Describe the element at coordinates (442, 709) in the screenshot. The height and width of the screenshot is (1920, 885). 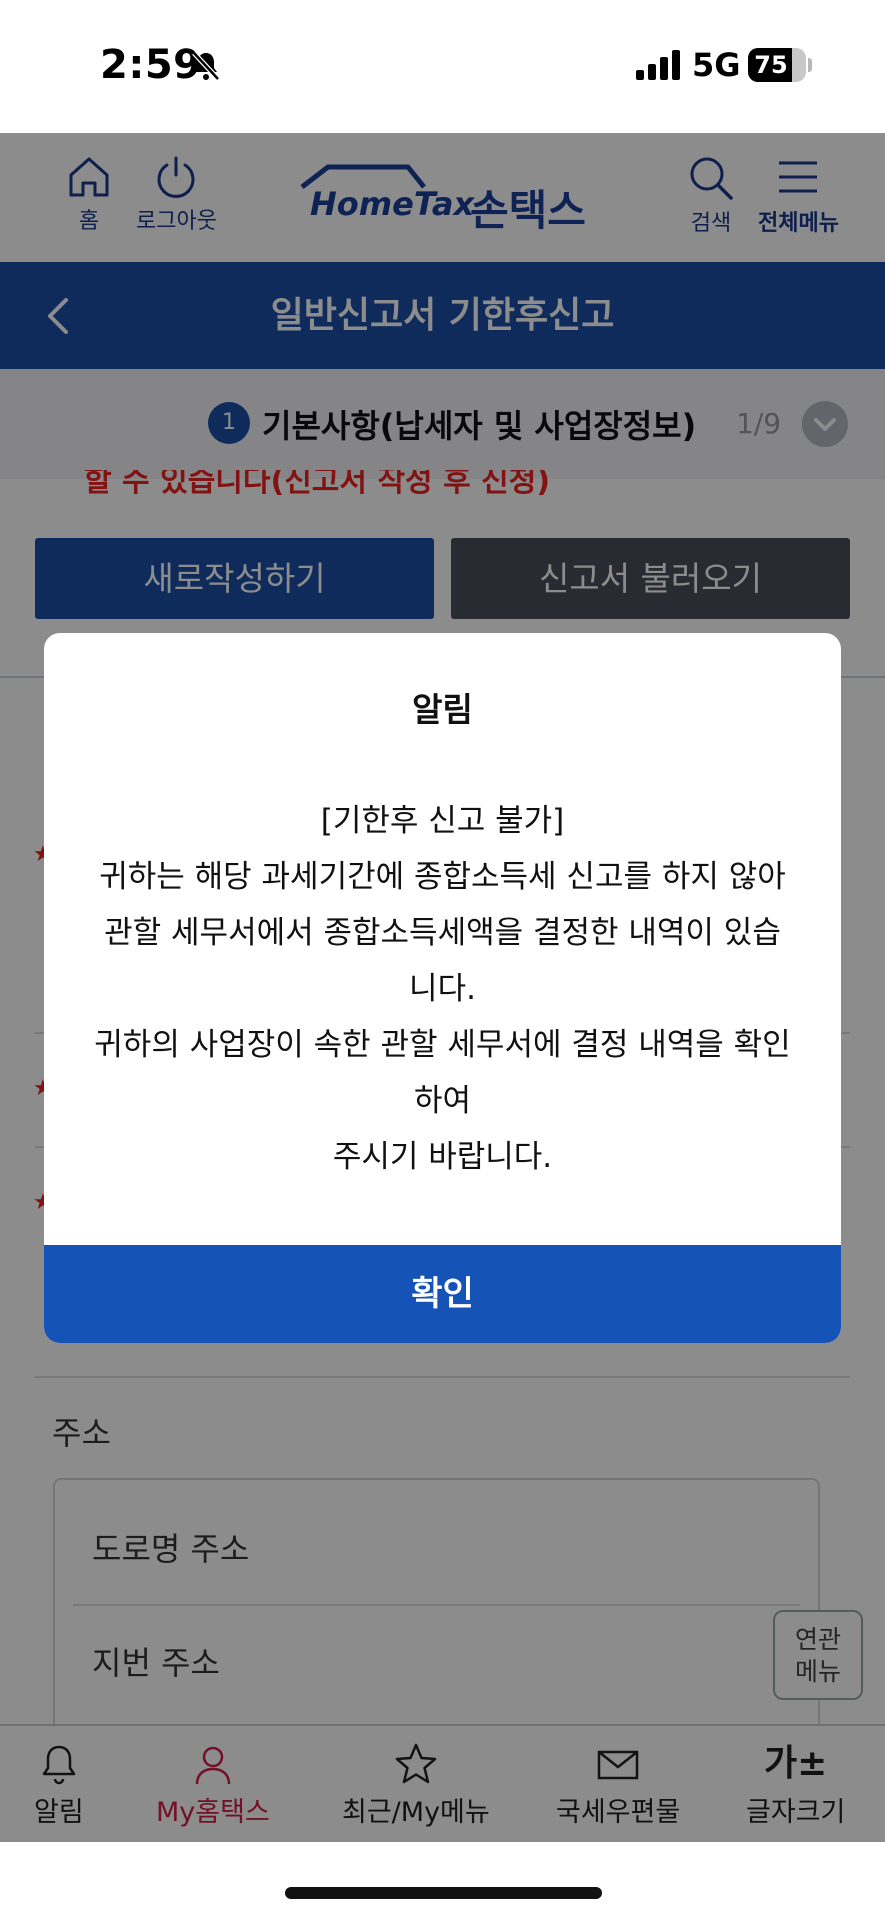
I see `dialog-title: 알림` at that location.